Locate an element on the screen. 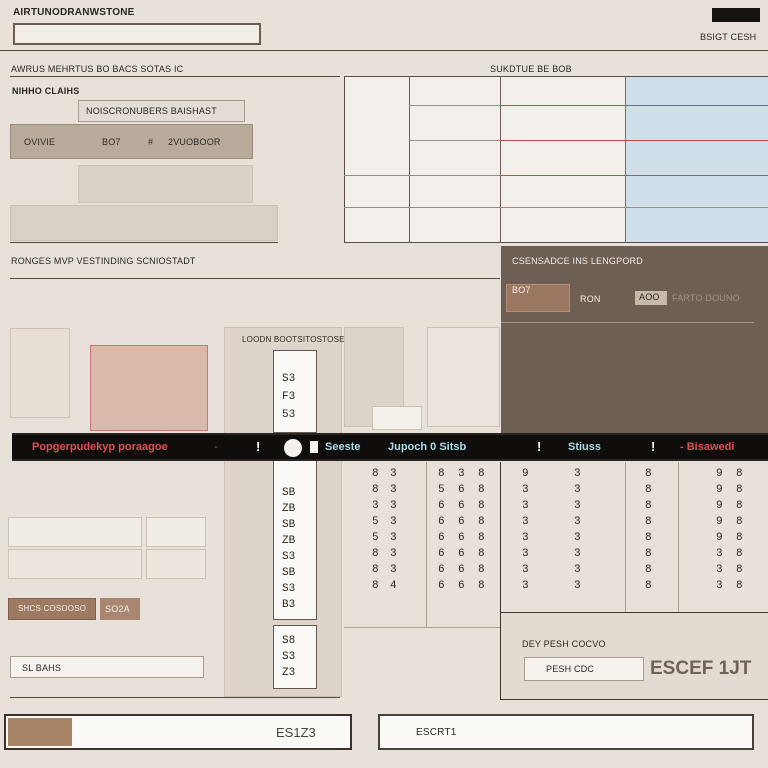 Image resolution: width=768 pixels, height=768 pixels. top-grid-blue-area is located at coordinates (696, 159).